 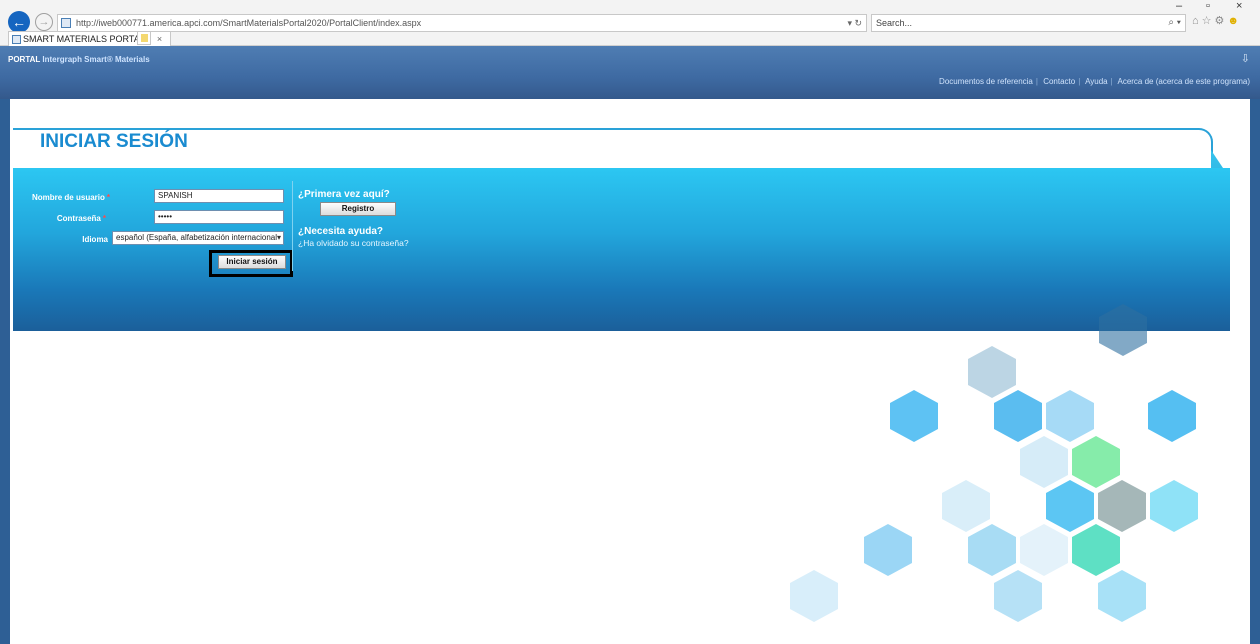 I want to click on frame-left, so click(x=5, y=371).